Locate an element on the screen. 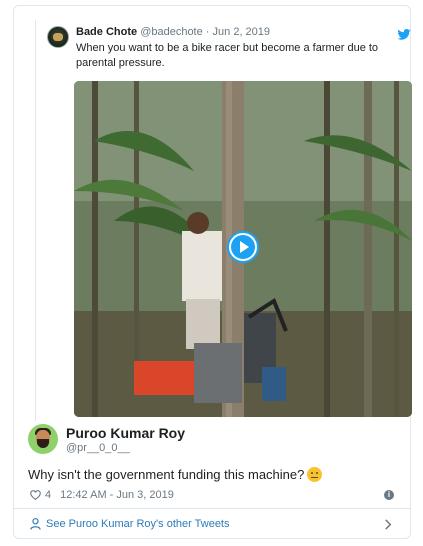 The width and height of the screenshot is (423, 546). quoted-author-name: Bade Chote is located at coordinates (106, 32).